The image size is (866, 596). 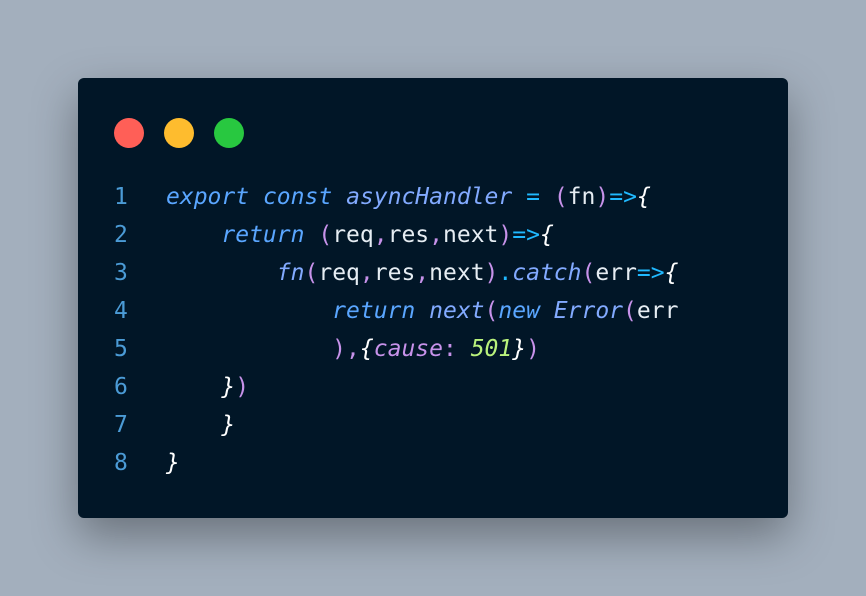 I want to click on code-text: return (req,res,next)=>{, so click(x=360, y=235).